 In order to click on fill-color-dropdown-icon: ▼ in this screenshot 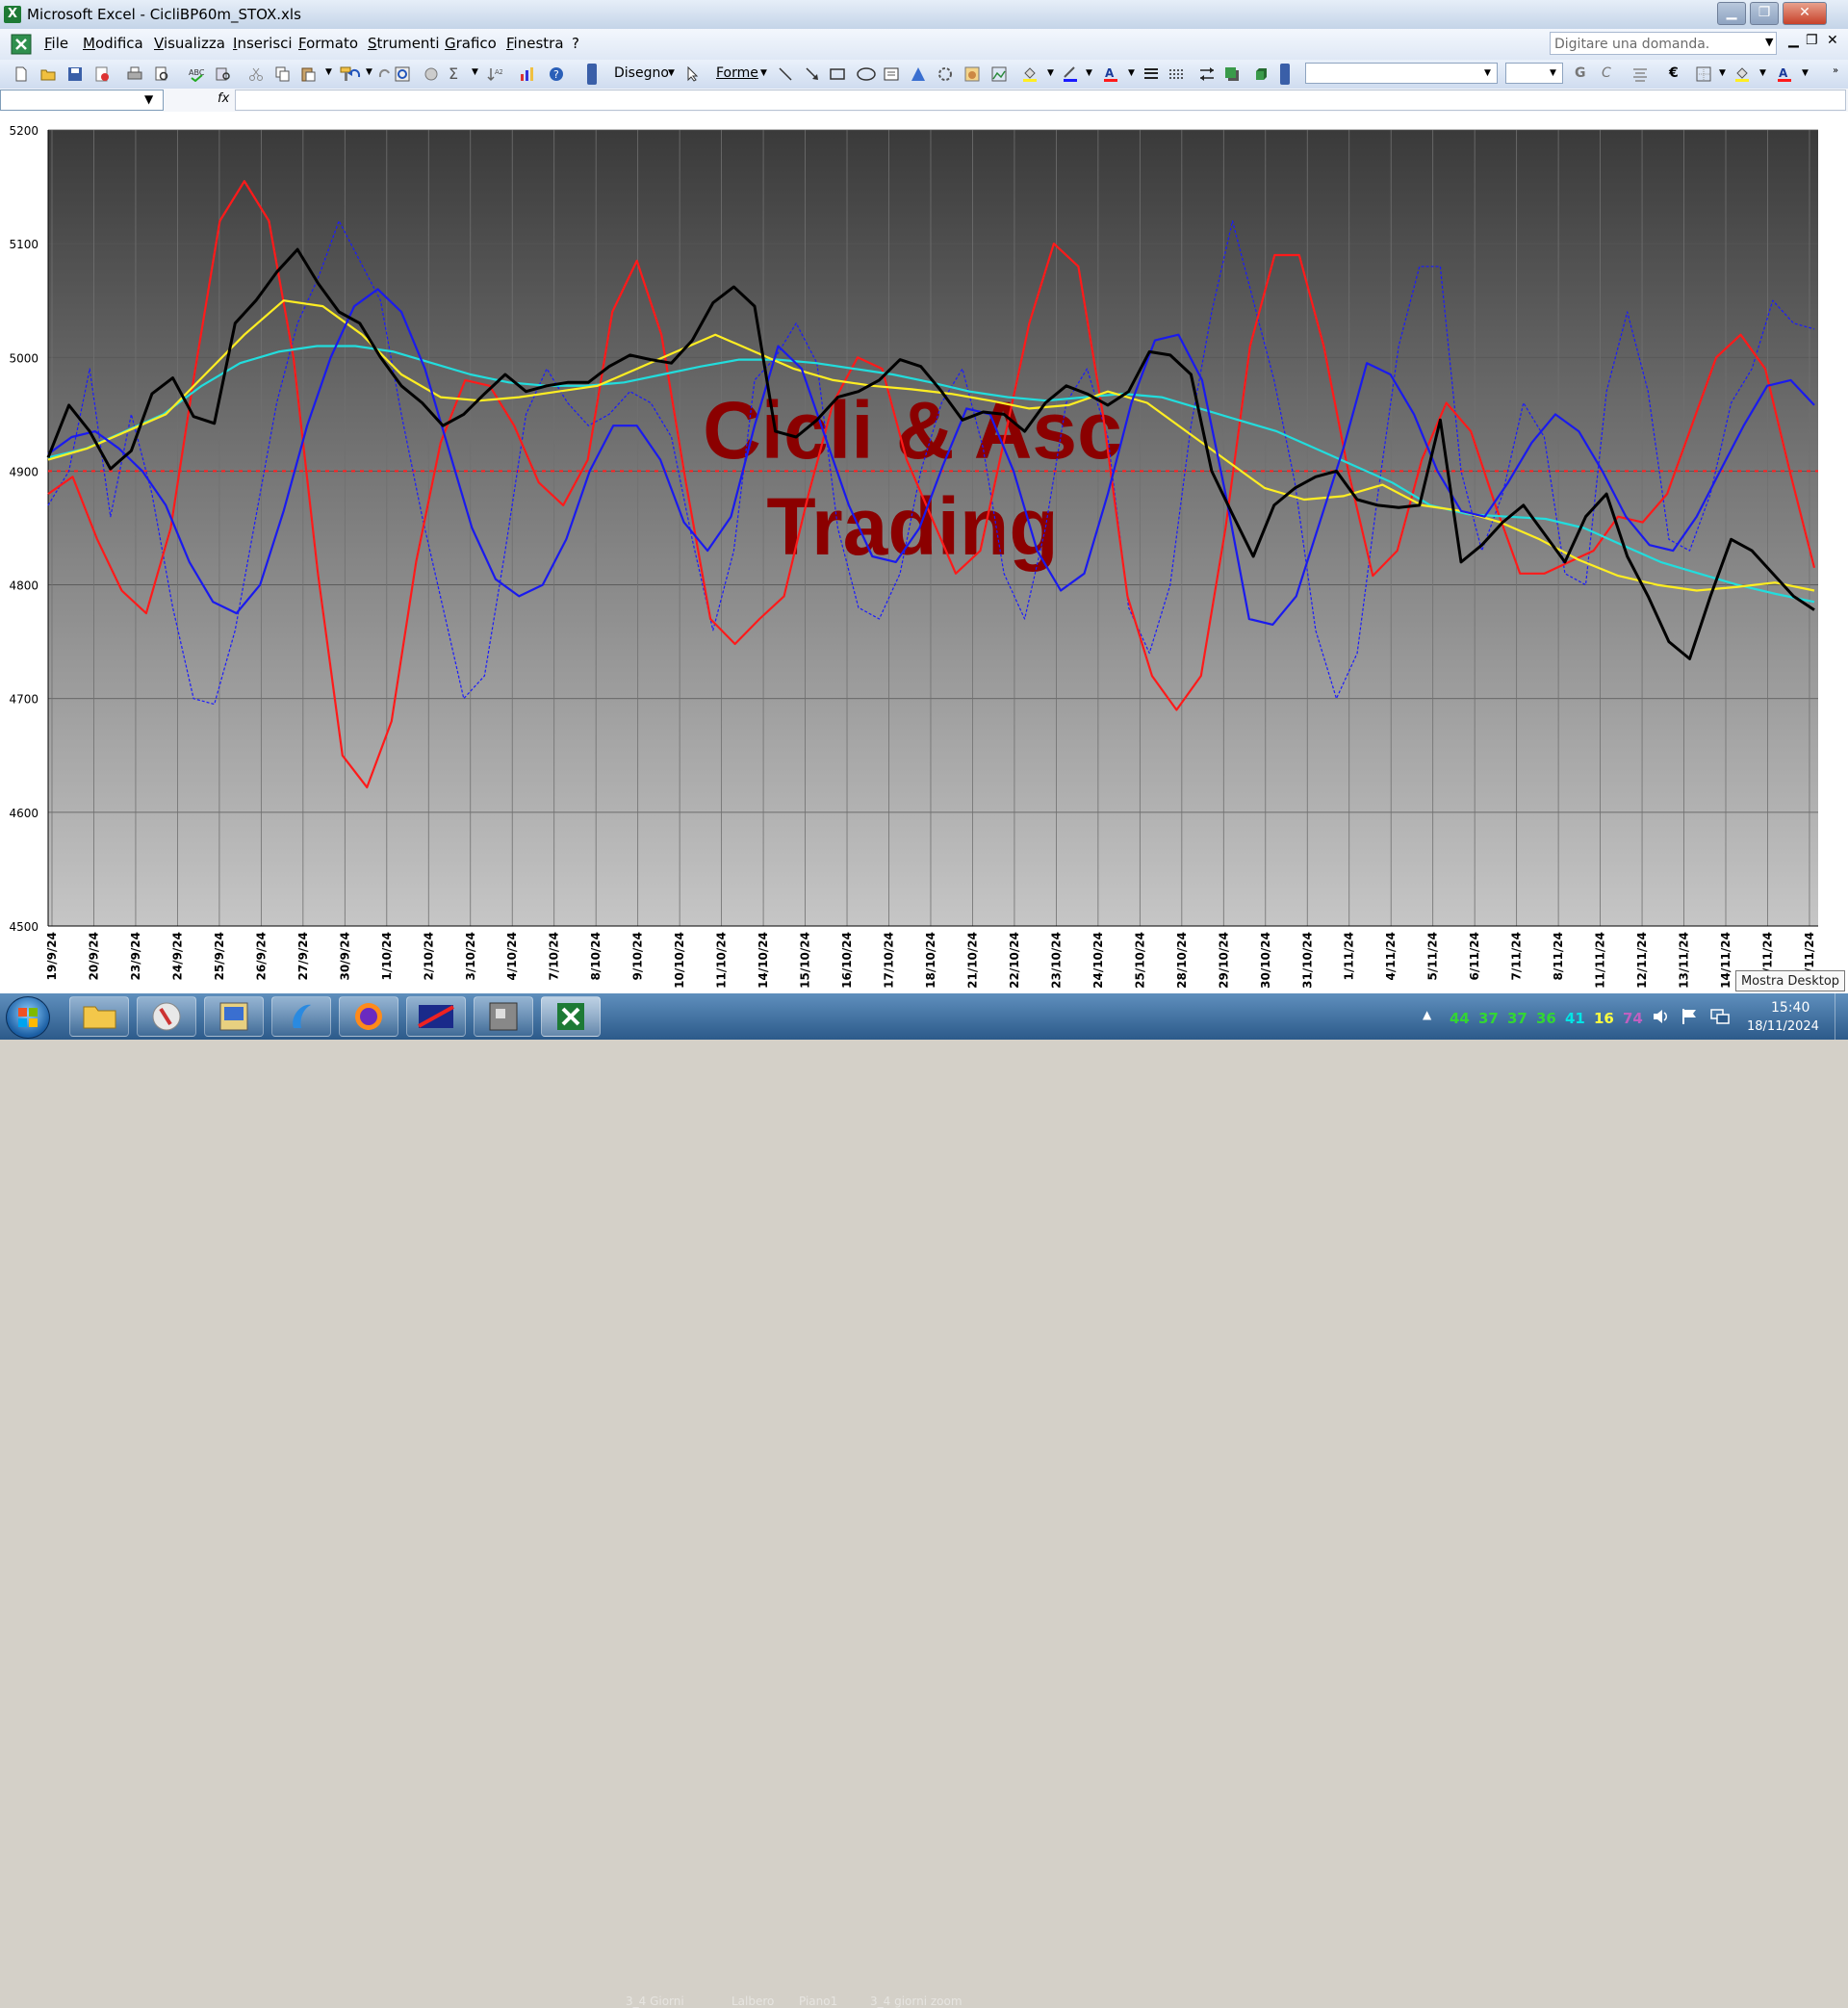, I will do `click(1050, 73)`.